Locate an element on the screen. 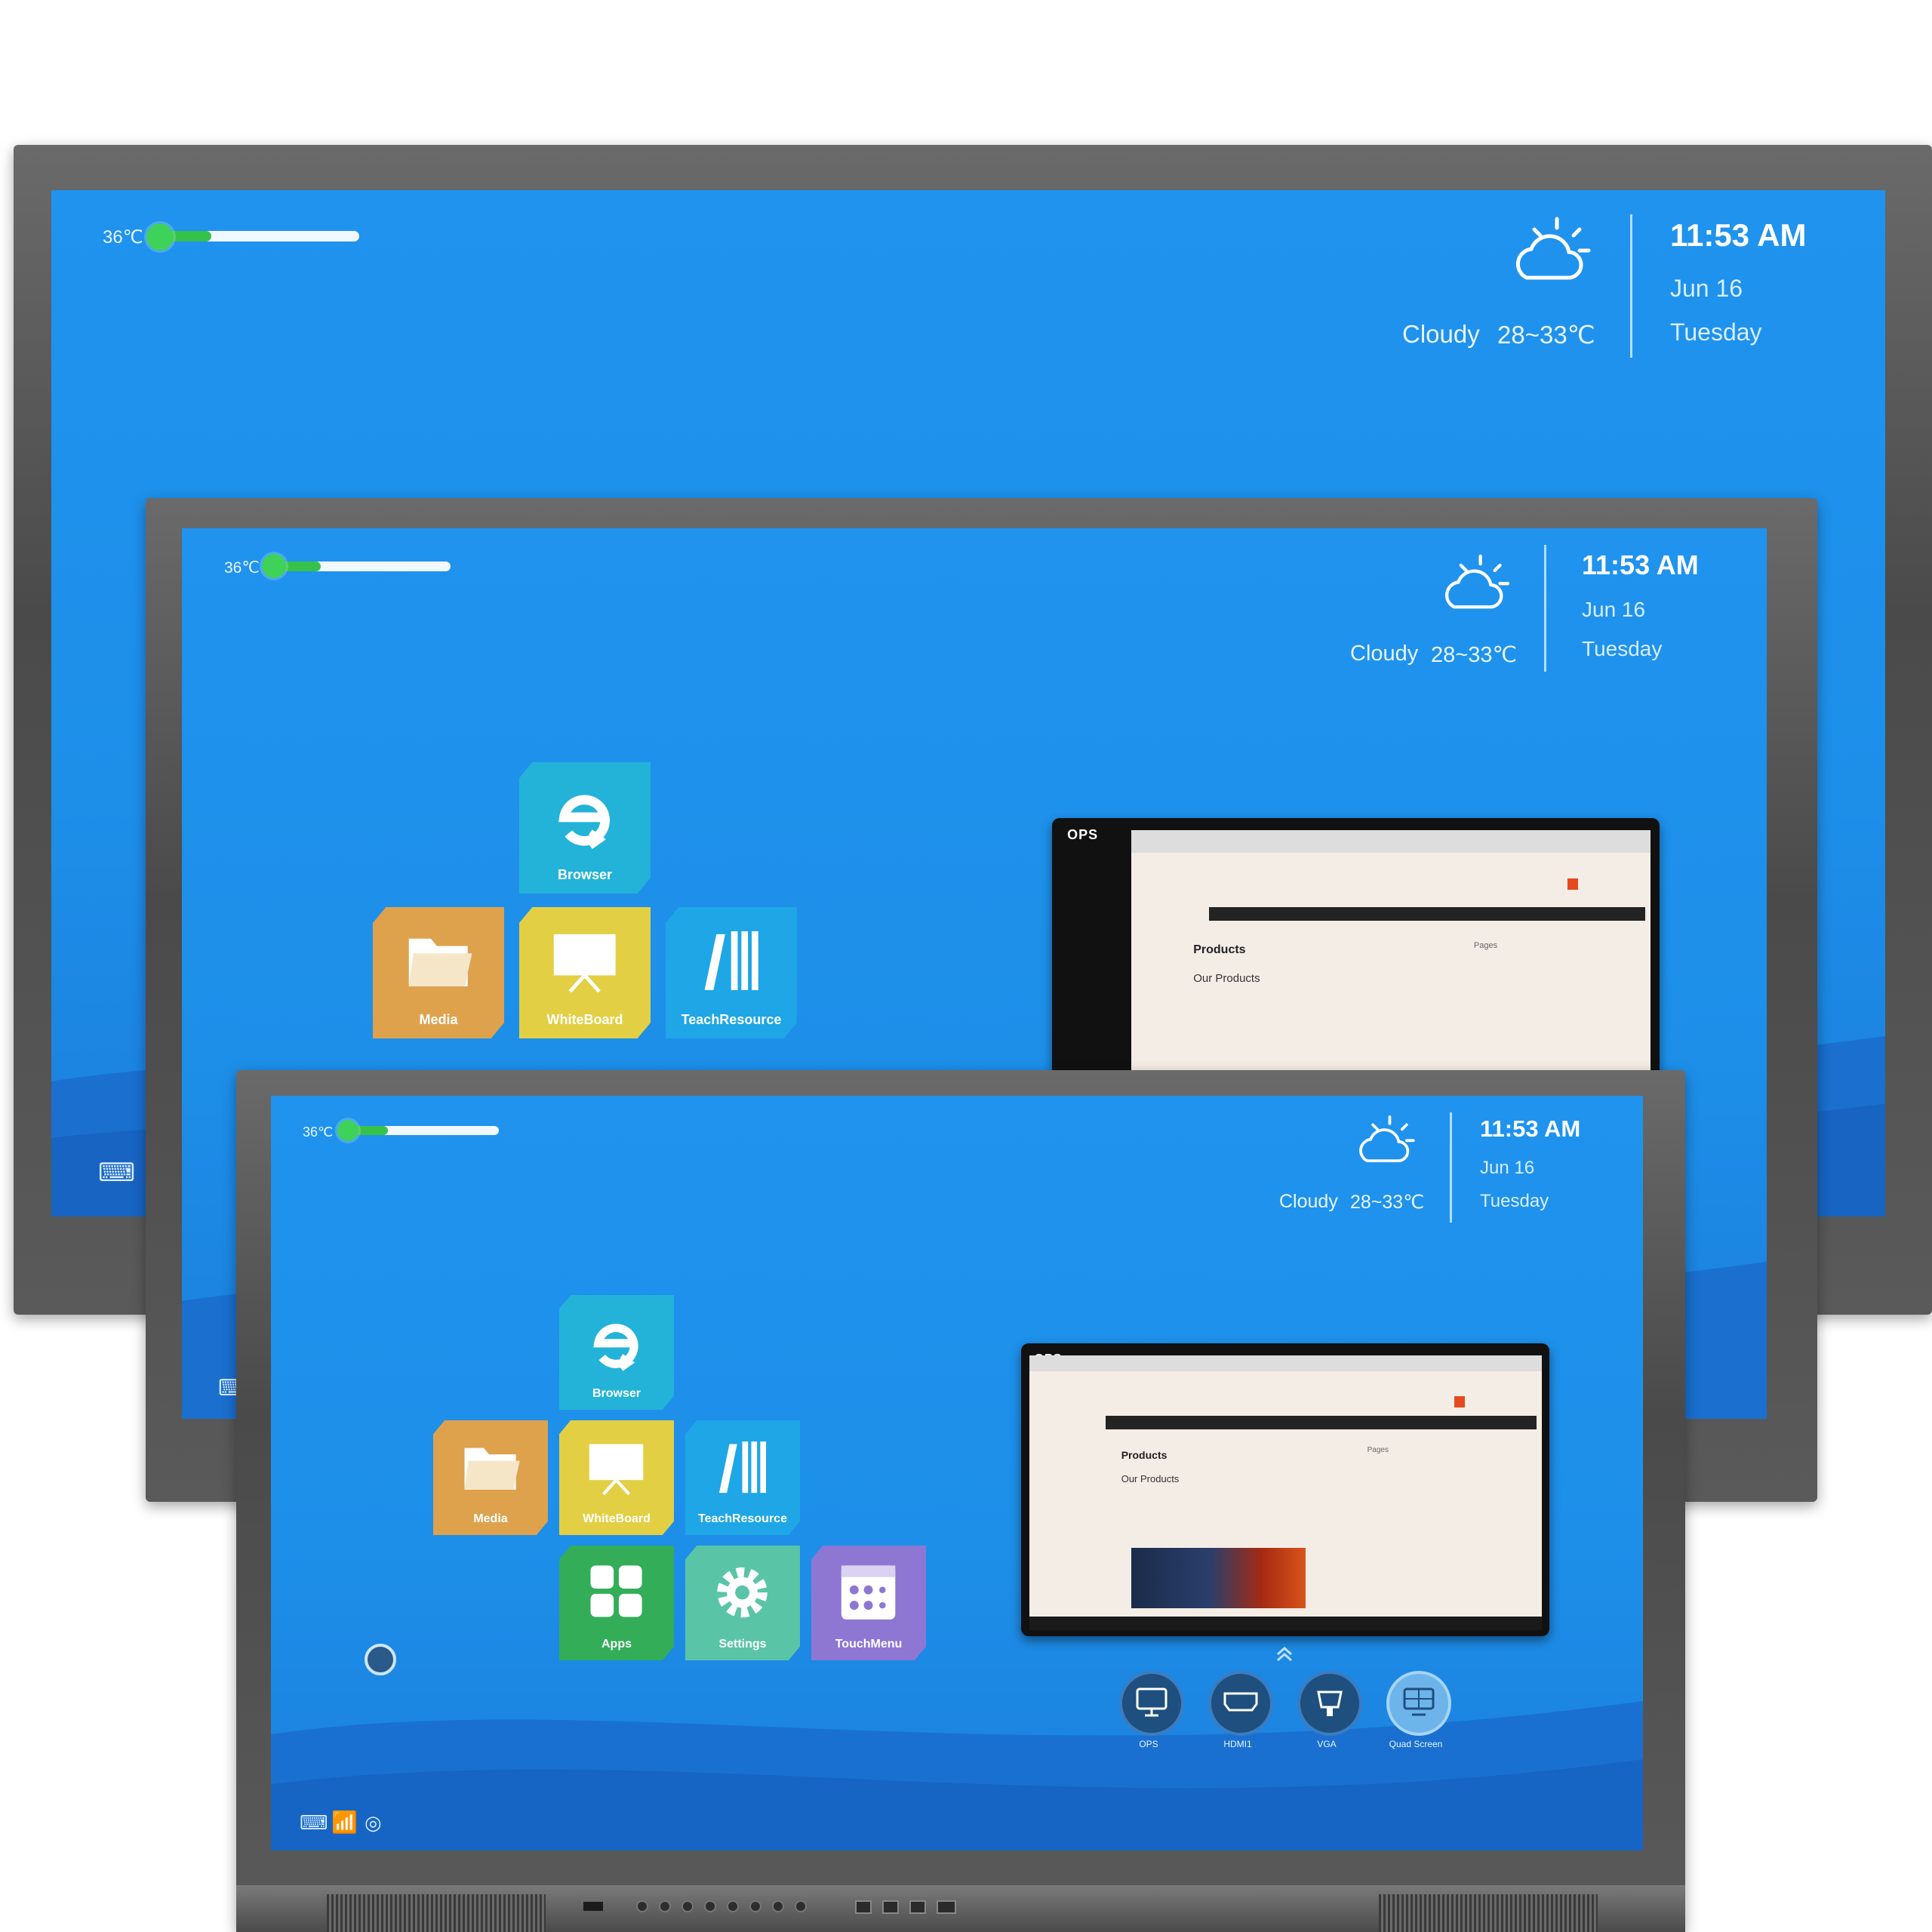 This screenshot has height=1932, width=1932. chevron-up-icon is located at coordinates (1284, 1653).